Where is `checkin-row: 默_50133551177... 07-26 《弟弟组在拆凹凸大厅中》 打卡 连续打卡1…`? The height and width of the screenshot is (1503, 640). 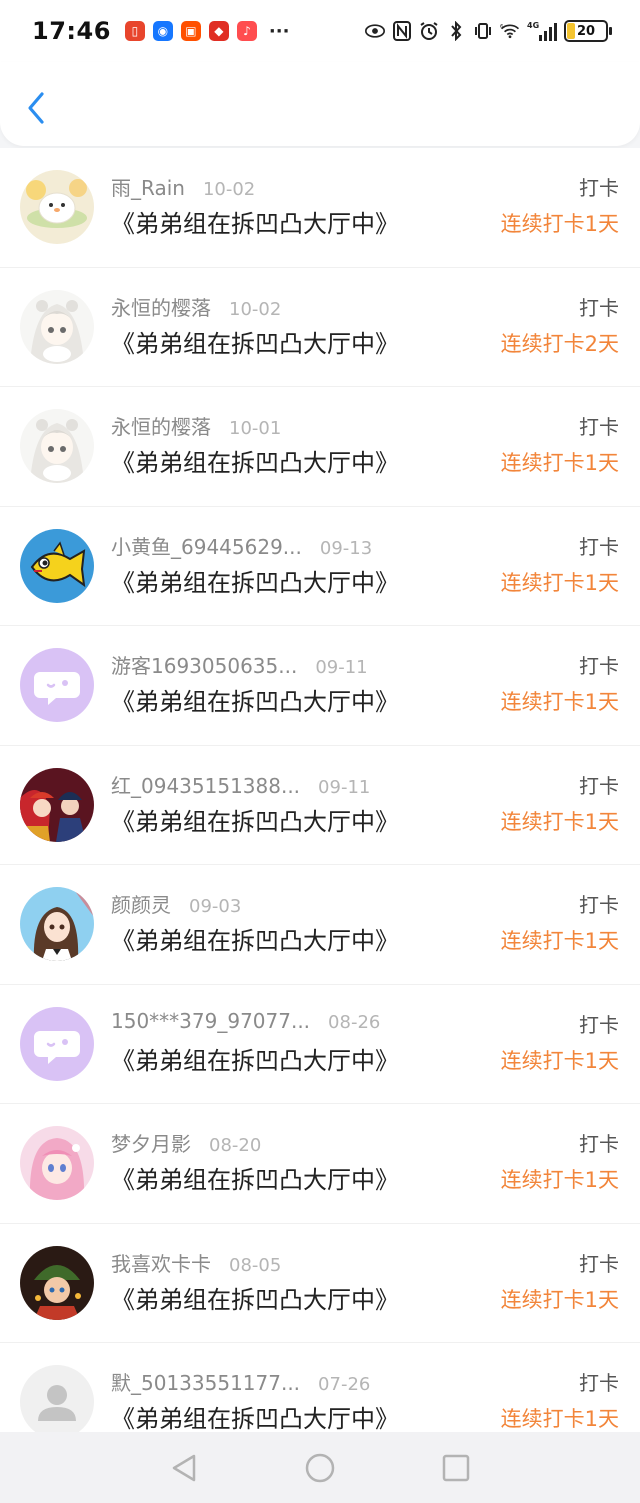
checkin-row: 默_50133551177... 07-26 《弟弟组在拆凹凸大厅中》 打卡 连续打卡1… is located at coordinates (320, 1387).